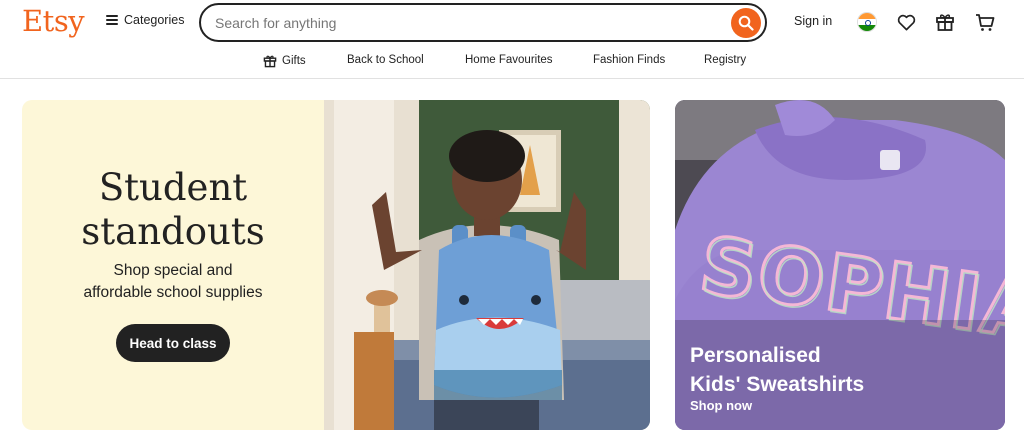 The width and height of the screenshot is (1024, 438). Describe the element at coordinates (173, 270) in the screenshot. I see `hero-subtitle-line: Shop special and` at that location.